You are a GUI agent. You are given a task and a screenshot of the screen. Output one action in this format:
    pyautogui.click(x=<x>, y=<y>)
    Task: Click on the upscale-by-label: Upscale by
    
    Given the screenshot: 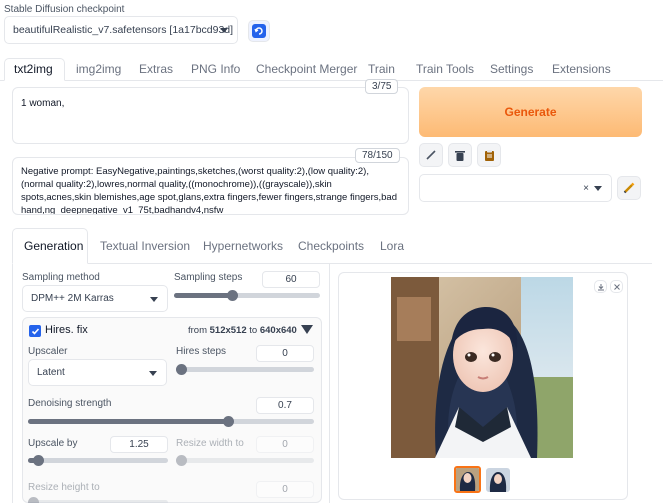 What is the action you would take?
    pyautogui.click(x=53, y=443)
    